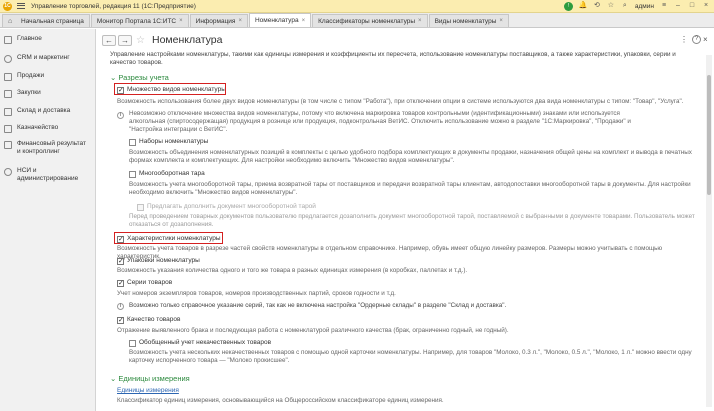 This screenshot has width=714, height=411. Describe the element at coordinates (140, 207) in the screenshot. I see `suggest-returnable-checkbox` at that location.